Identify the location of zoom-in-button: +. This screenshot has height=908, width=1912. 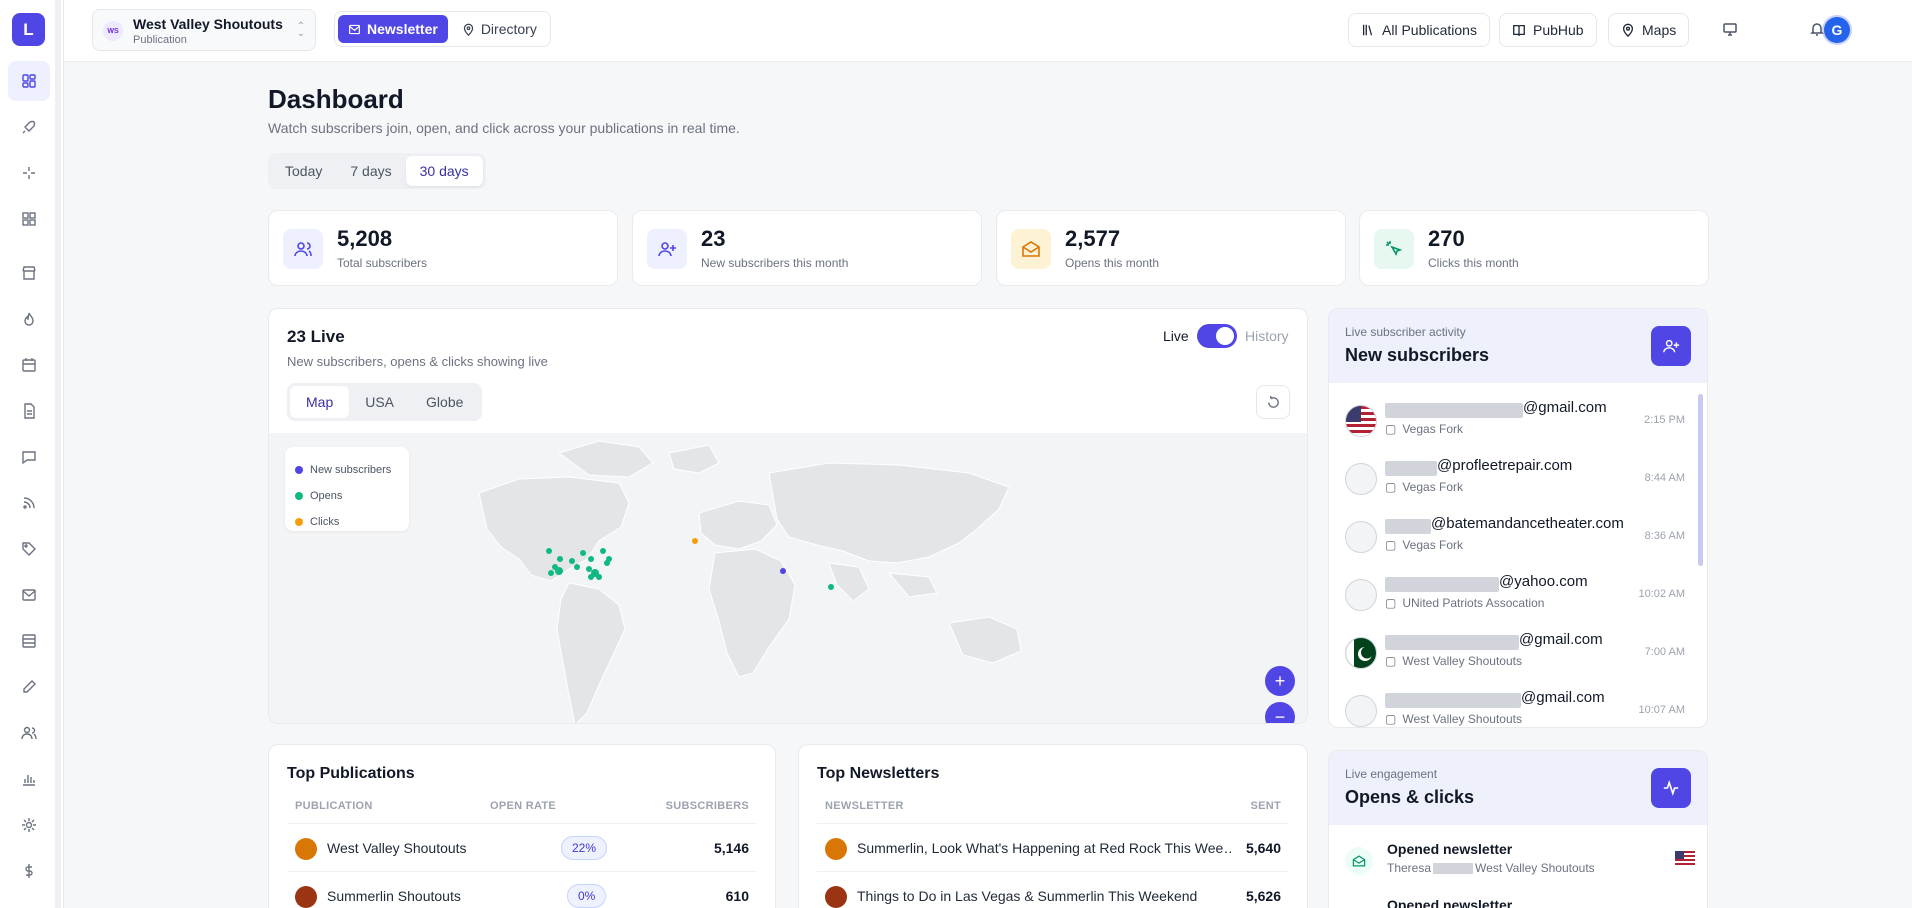
(1280, 681).